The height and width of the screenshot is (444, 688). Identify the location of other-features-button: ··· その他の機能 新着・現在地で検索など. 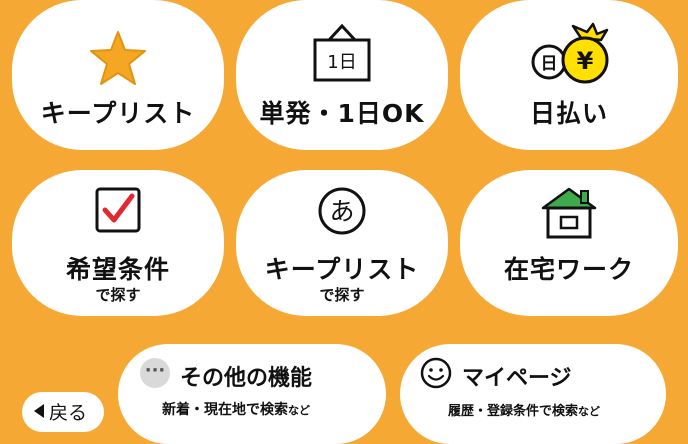
(252, 394).